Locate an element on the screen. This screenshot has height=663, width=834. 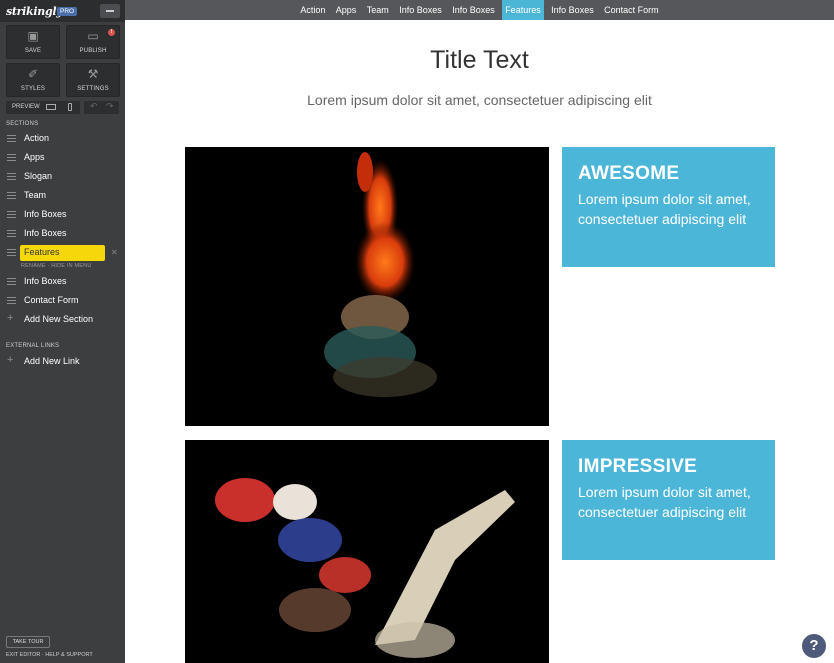
nav-link-features: Features is located at coordinates (523, 10).